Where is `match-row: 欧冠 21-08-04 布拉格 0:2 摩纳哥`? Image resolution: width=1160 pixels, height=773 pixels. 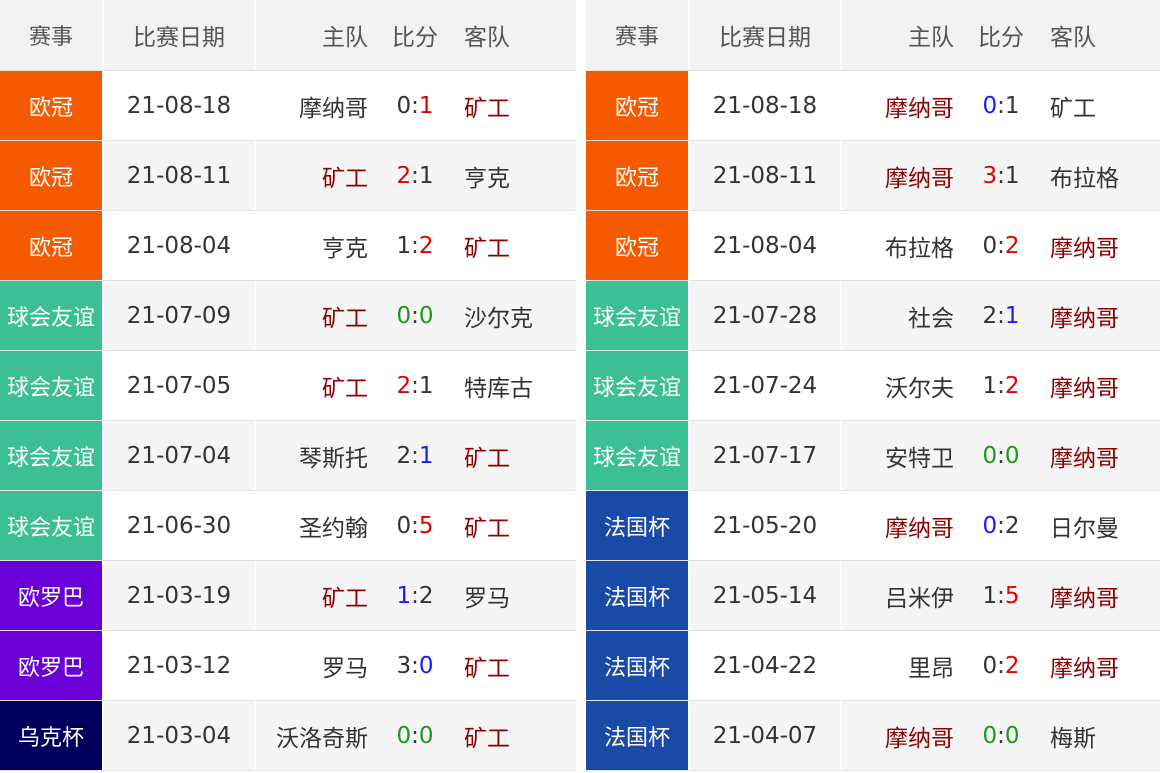
match-row: 欧冠 21-08-04 布拉格 0:2 摩纳哥 is located at coordinates (873, 246).